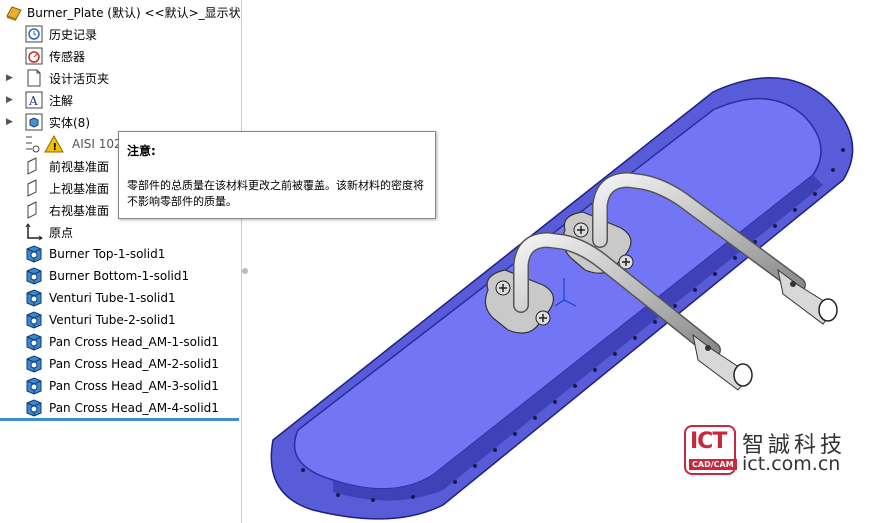  What do you see at coordinates (776, 451) in the screenshot?
I see `ict-logo: ICT CAD/CAM 智誠科技 ict.com.cn` at bounding box center [776, 451].